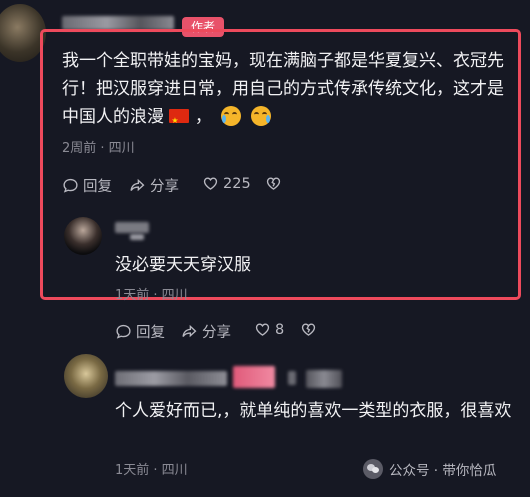 The image size is (530, 497). I want to click on wechat-icon, so click(373, 469).